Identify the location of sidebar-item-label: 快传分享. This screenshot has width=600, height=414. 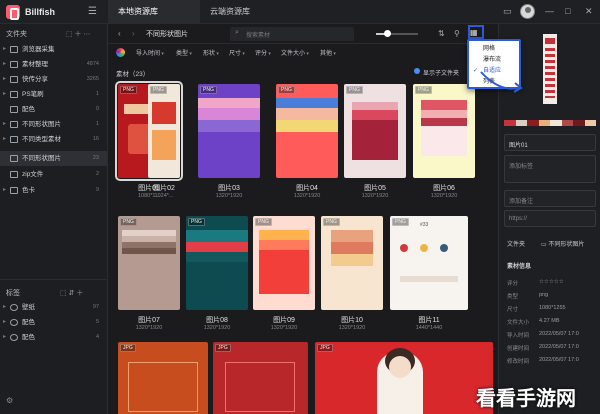
(35, 79).